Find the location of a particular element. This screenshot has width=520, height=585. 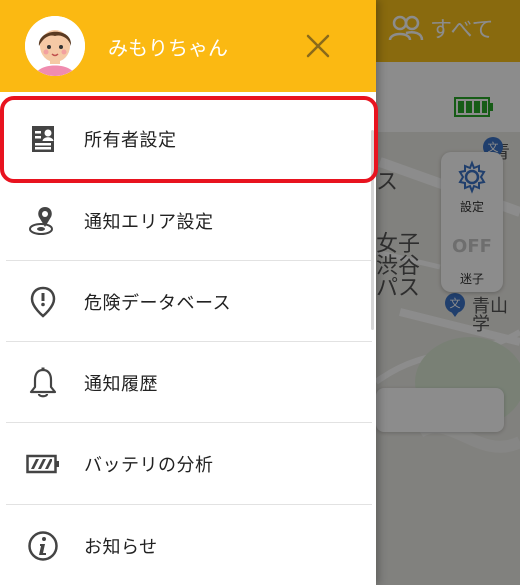

menu-item-label: 所有者設定 is located at coordinates (130, 140).